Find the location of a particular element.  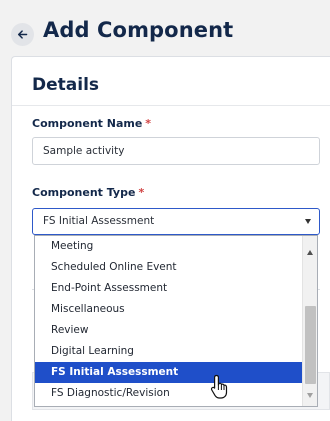

dropdown-option: Digital Learning is located at coordinates (169, 351).